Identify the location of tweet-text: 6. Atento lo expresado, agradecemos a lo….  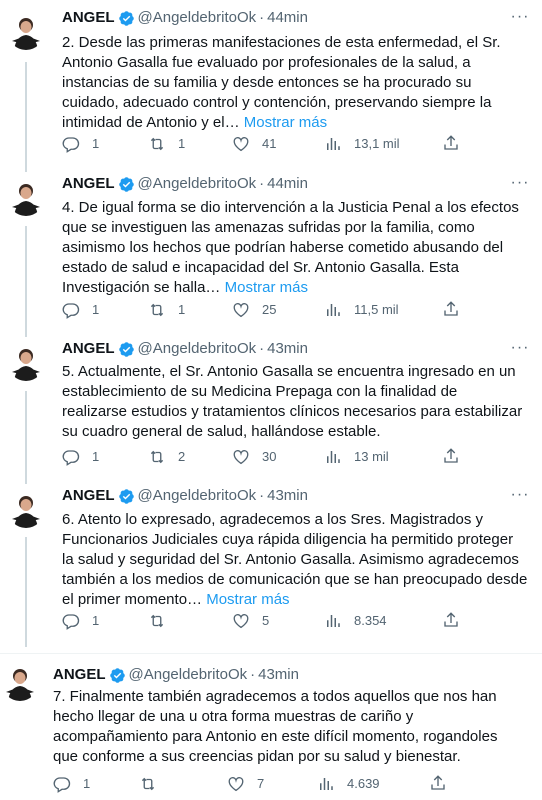
(295, 559).